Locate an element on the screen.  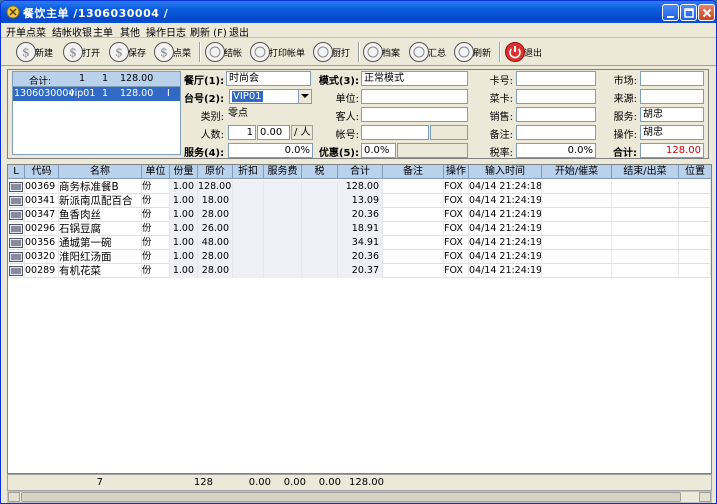
scroll-left-icon is located at coordinates (14, 497).